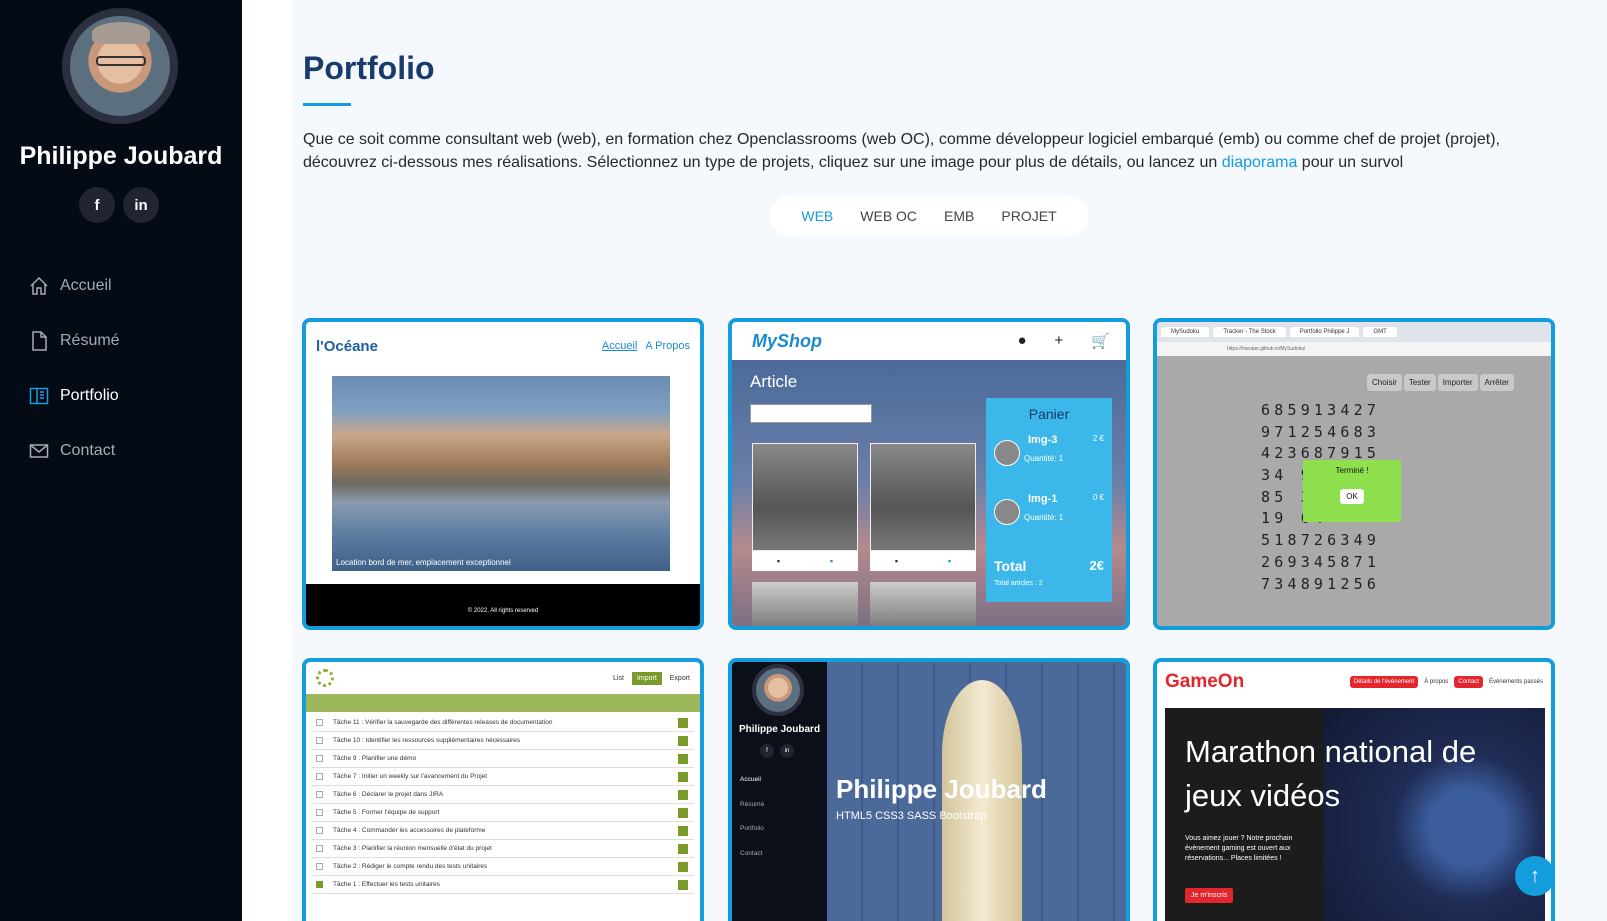 The image size is (1607, 921). Describe the element at coordinates (503, 795) in the screenshot. I see `list-item: Tâche 6 : Déclarer le projet dans JIRA` at that location.